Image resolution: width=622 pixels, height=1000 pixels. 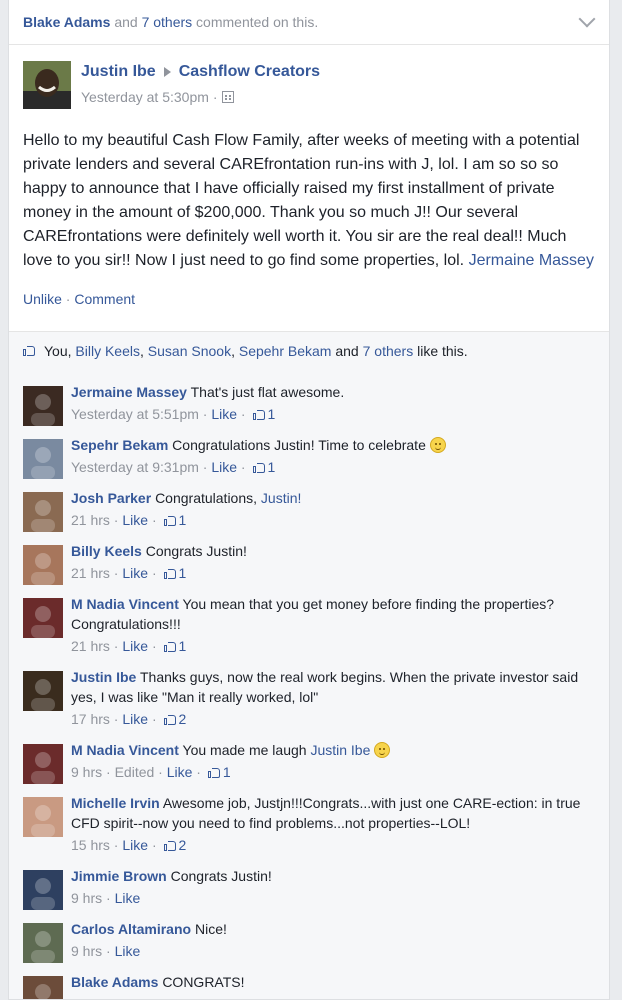 I want to click on comment-timestamp: Yesterday at 9:31pm, so click(x=135, y=467).